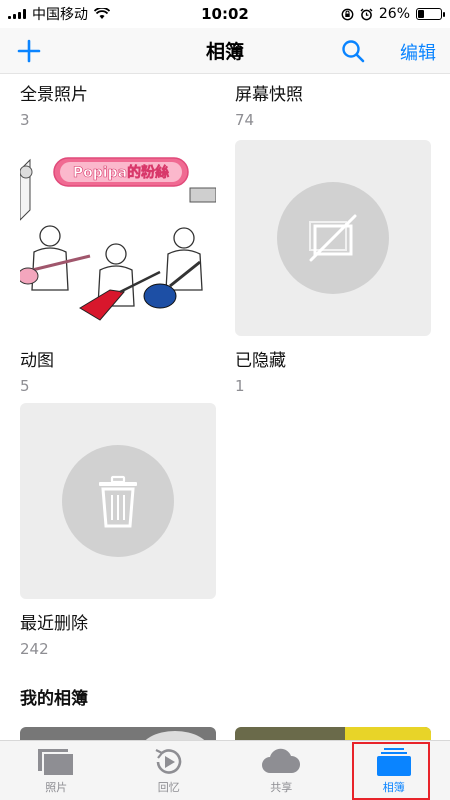 This screenshot has height=800, width=450. What do you see at coordinates (37, 361) in the screenshot?
I see `album-name: 动图` at bounding box center [37, 361].